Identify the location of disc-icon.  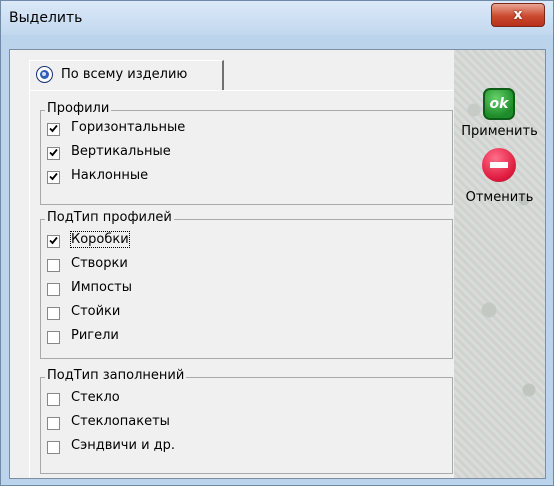
(44, 74).